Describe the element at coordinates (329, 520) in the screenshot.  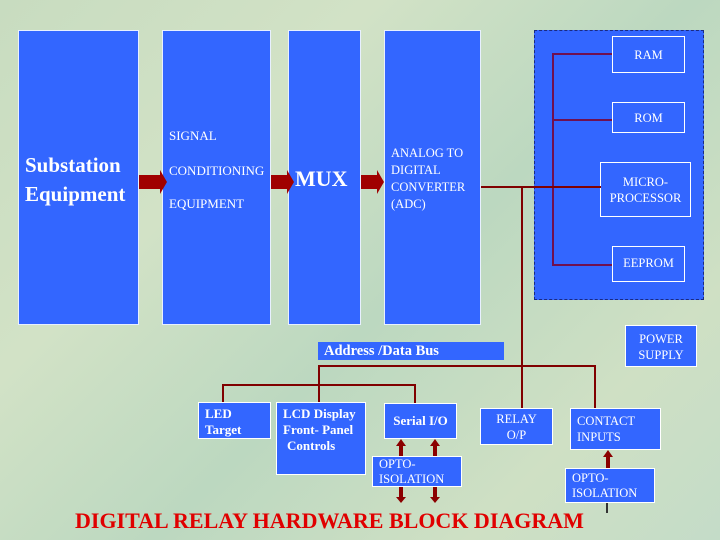
I see `diagram-title: DIGITAL RELAY HARDWARE BLOCK DIAGRAM` at that location.